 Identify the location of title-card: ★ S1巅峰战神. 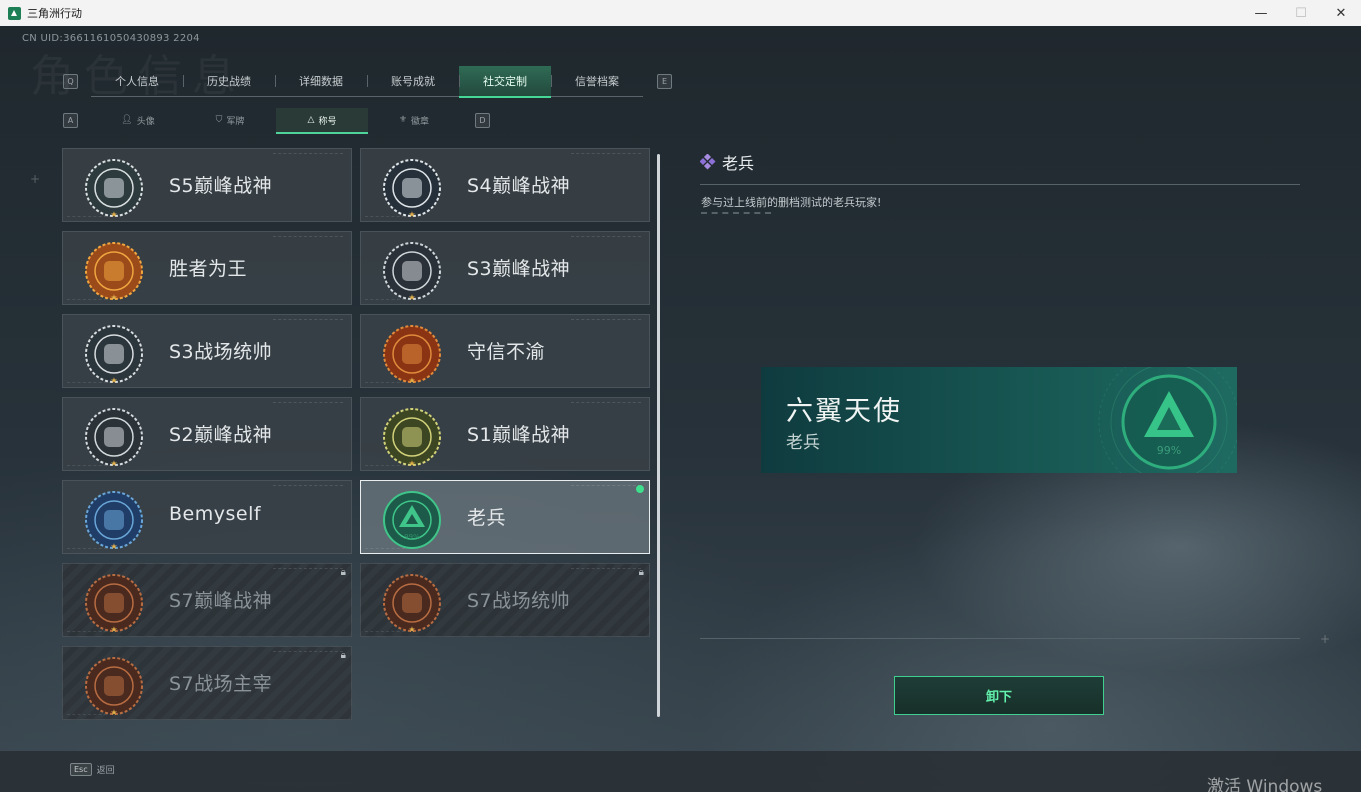
(505, 434).